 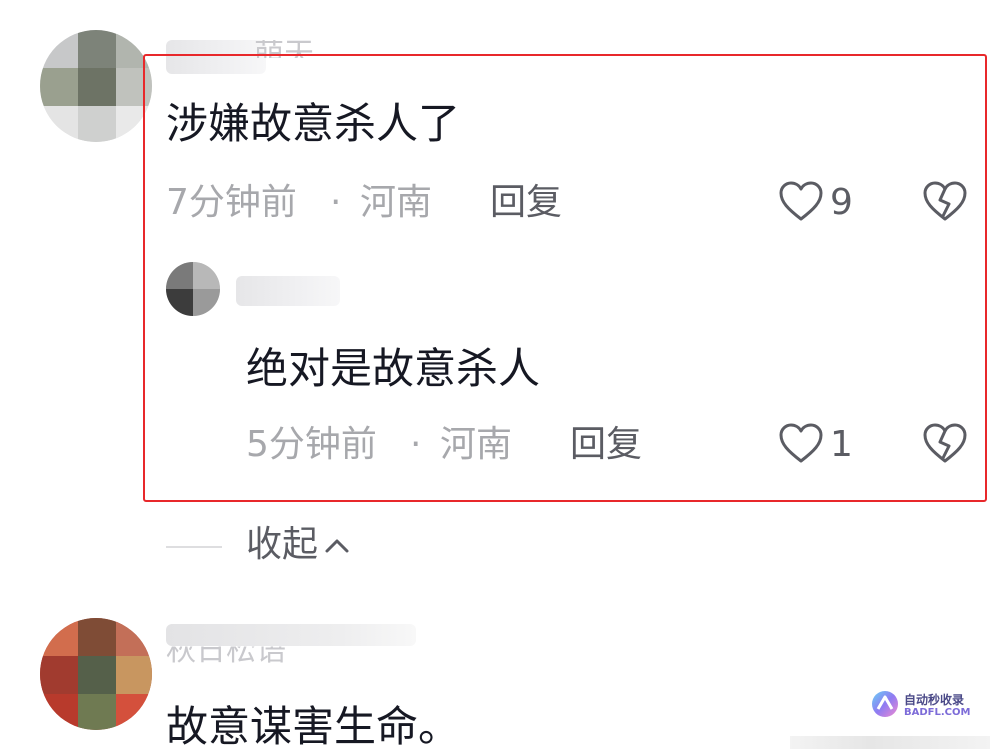 What do you see at coordinates (291, 635) in the screenshot?
I see `author-name-blurred` at bounding box center [291, 635].